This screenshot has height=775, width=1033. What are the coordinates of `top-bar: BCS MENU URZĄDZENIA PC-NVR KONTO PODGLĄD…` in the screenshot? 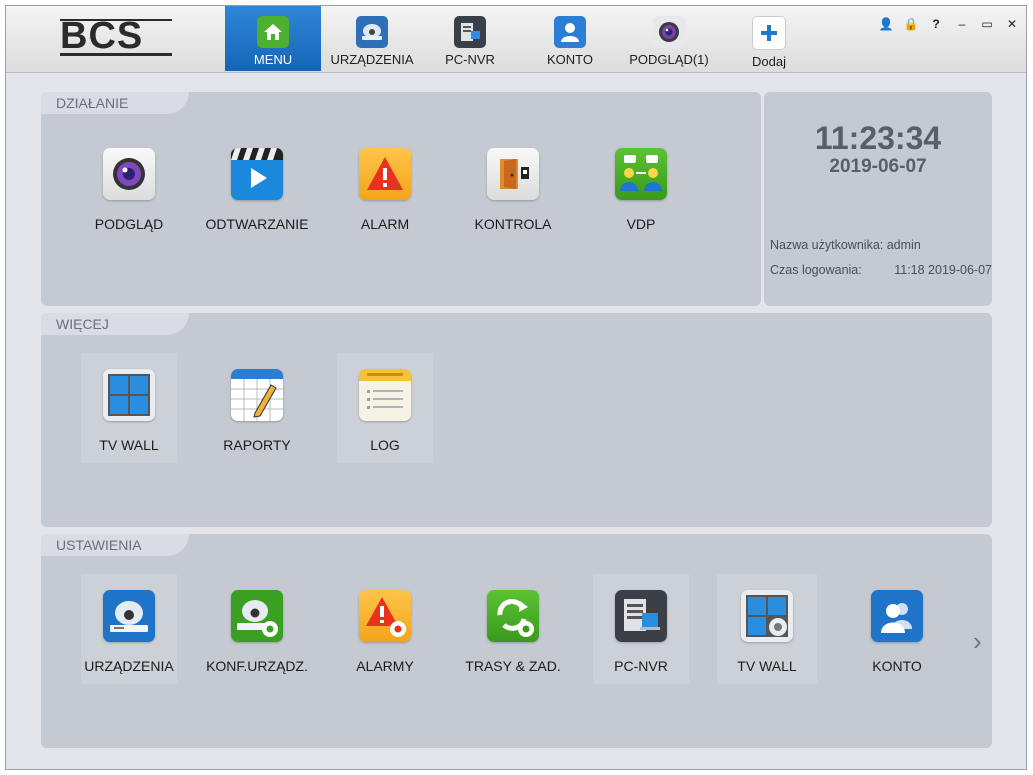 It's located at (516, 39).